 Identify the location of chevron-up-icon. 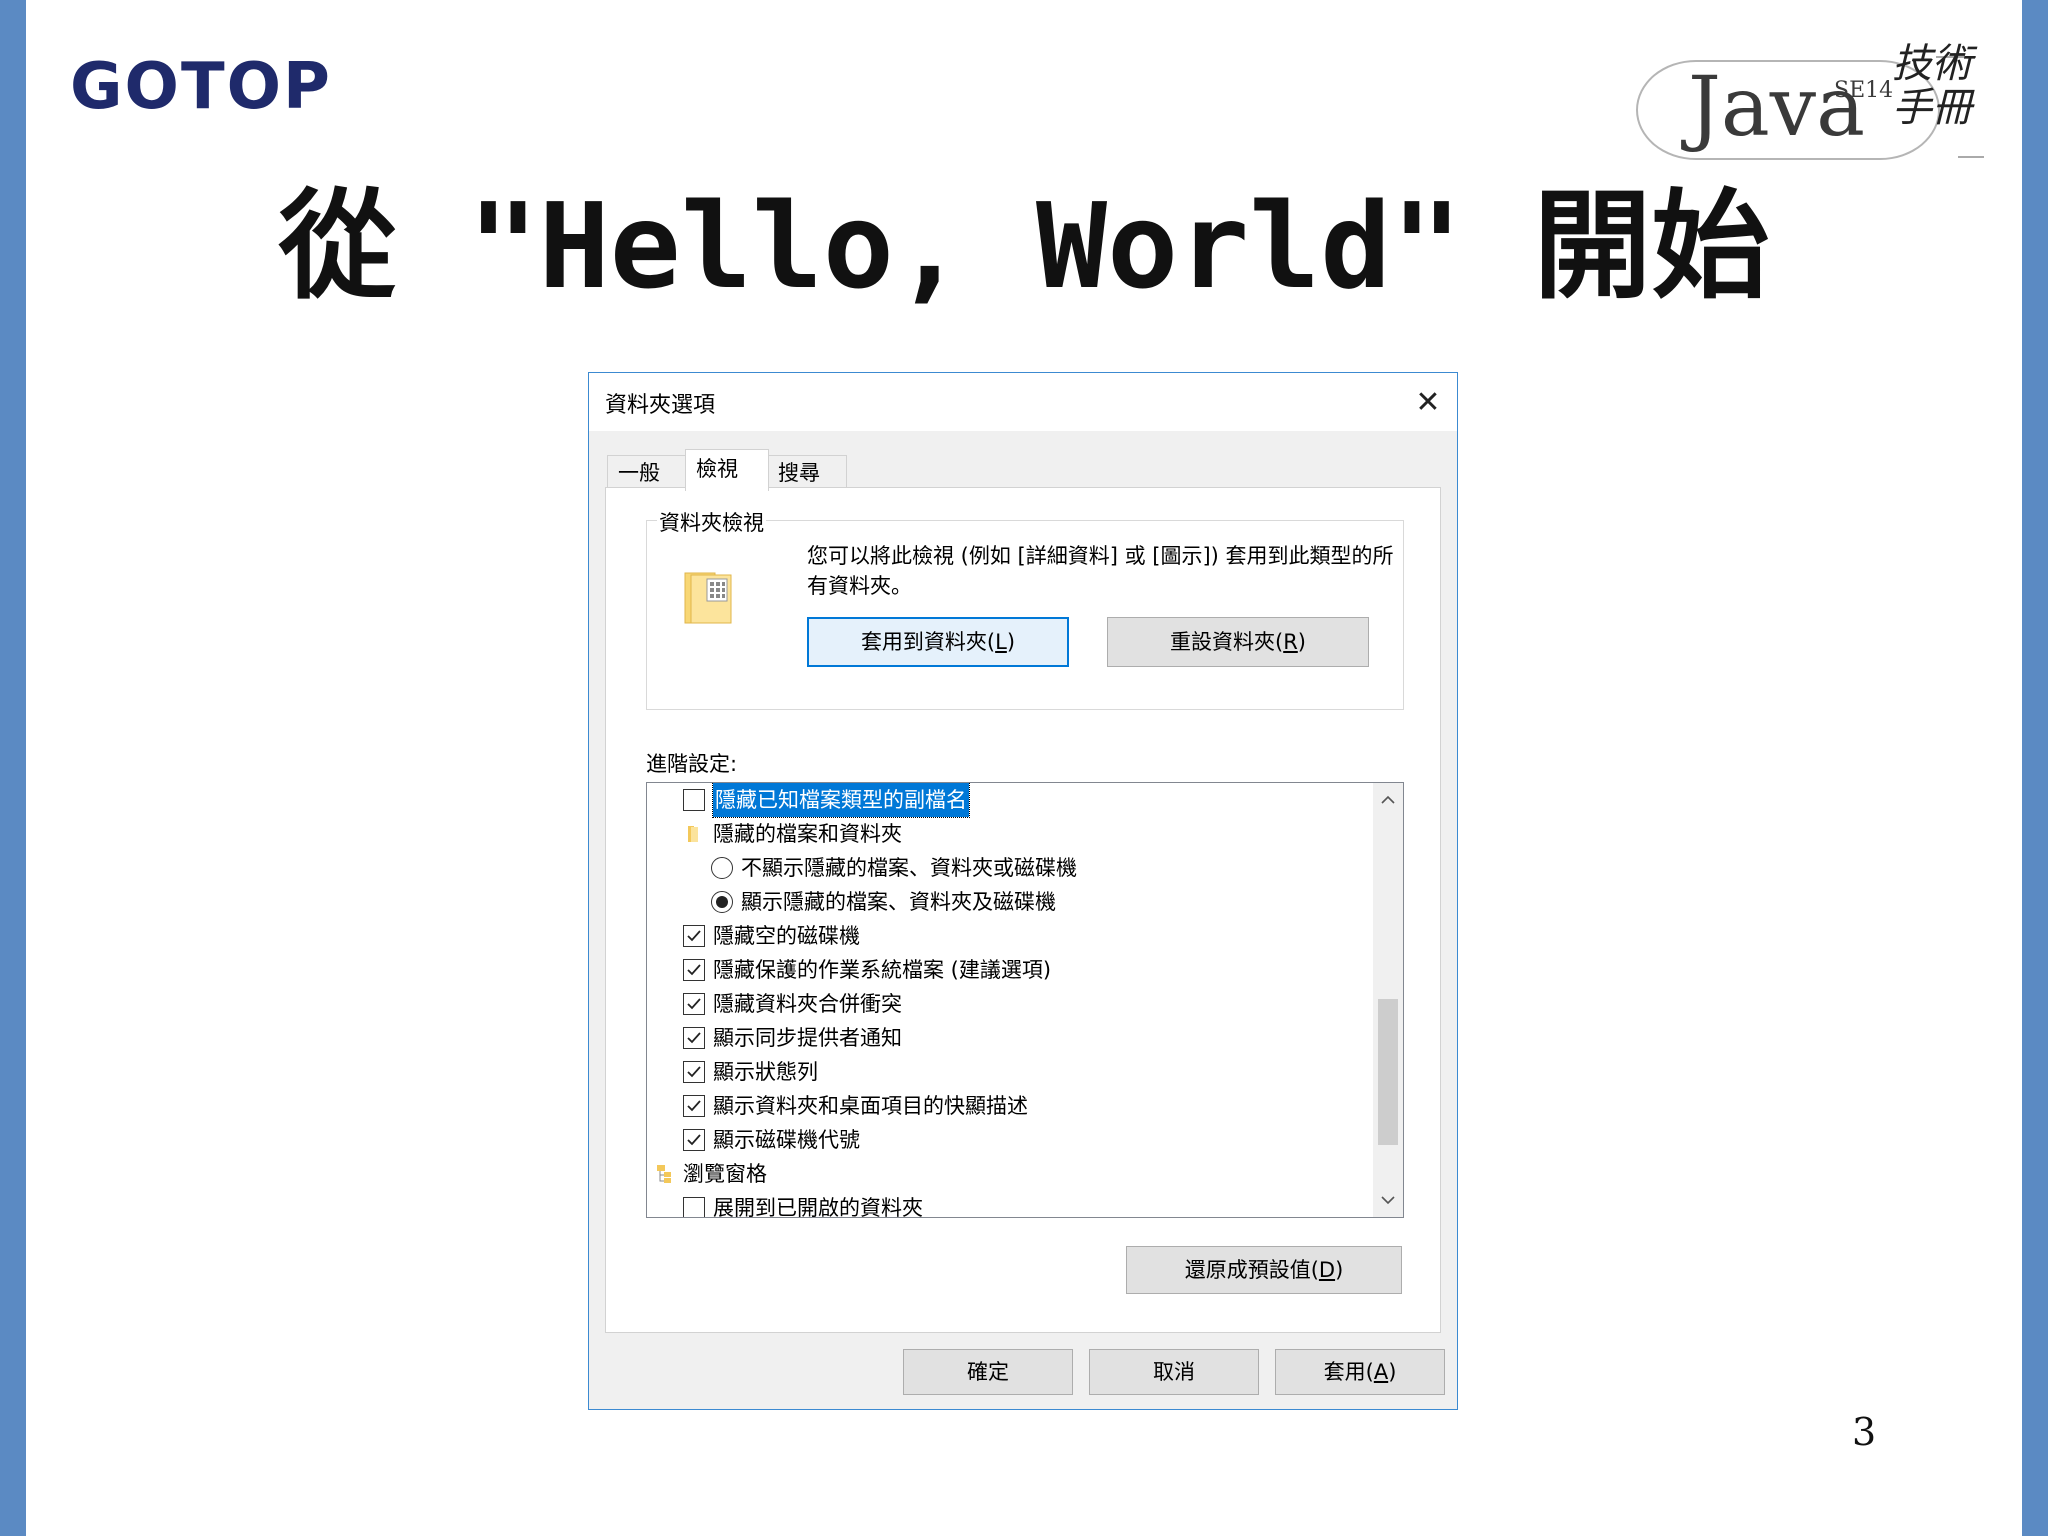
(1388, 799).